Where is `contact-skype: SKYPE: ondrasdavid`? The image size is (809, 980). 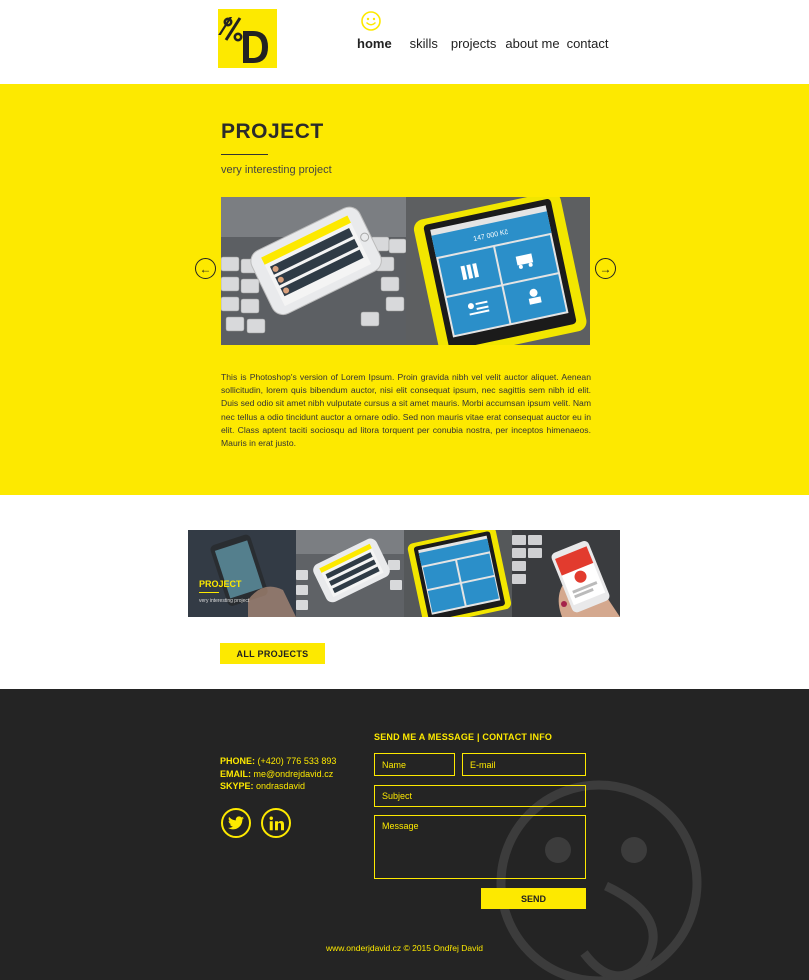 contact-skype: SKYPE: ondrasdavid is located at coordinates (262, 786).